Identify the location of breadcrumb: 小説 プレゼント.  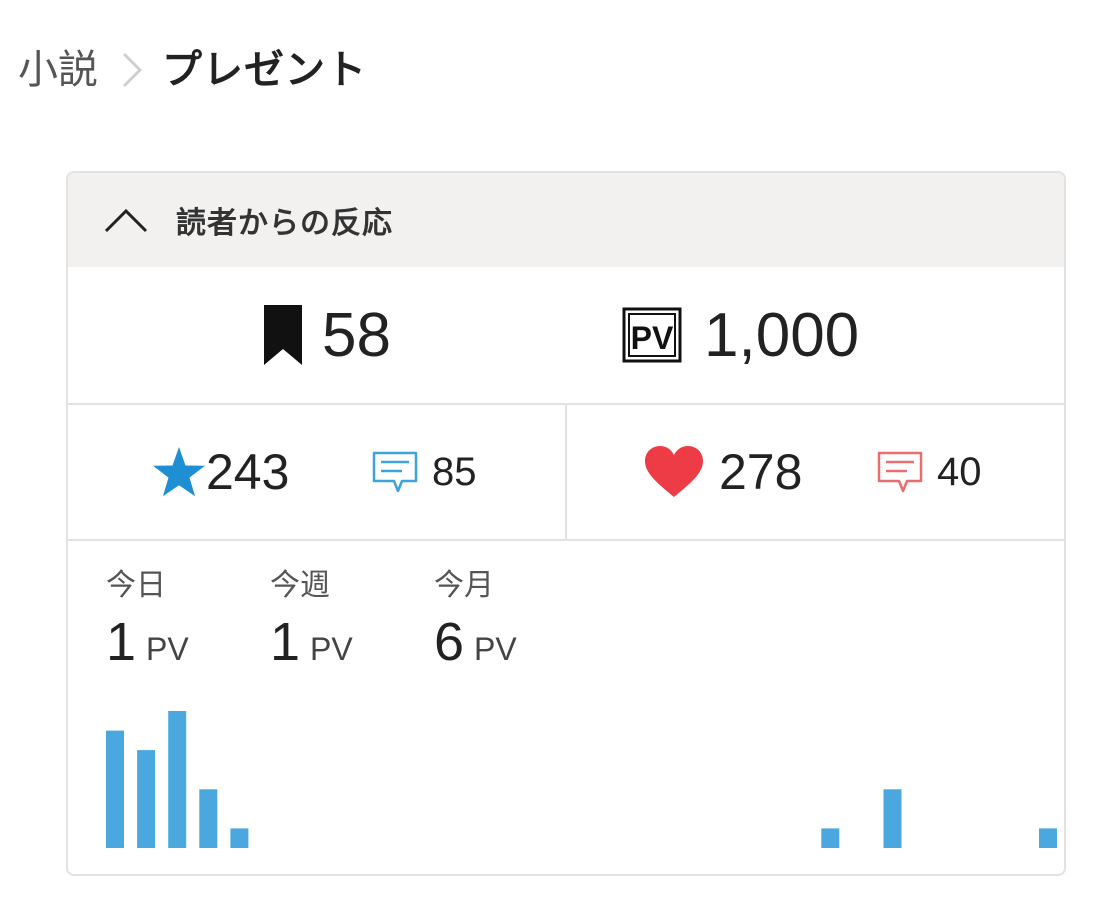
(192, 70).